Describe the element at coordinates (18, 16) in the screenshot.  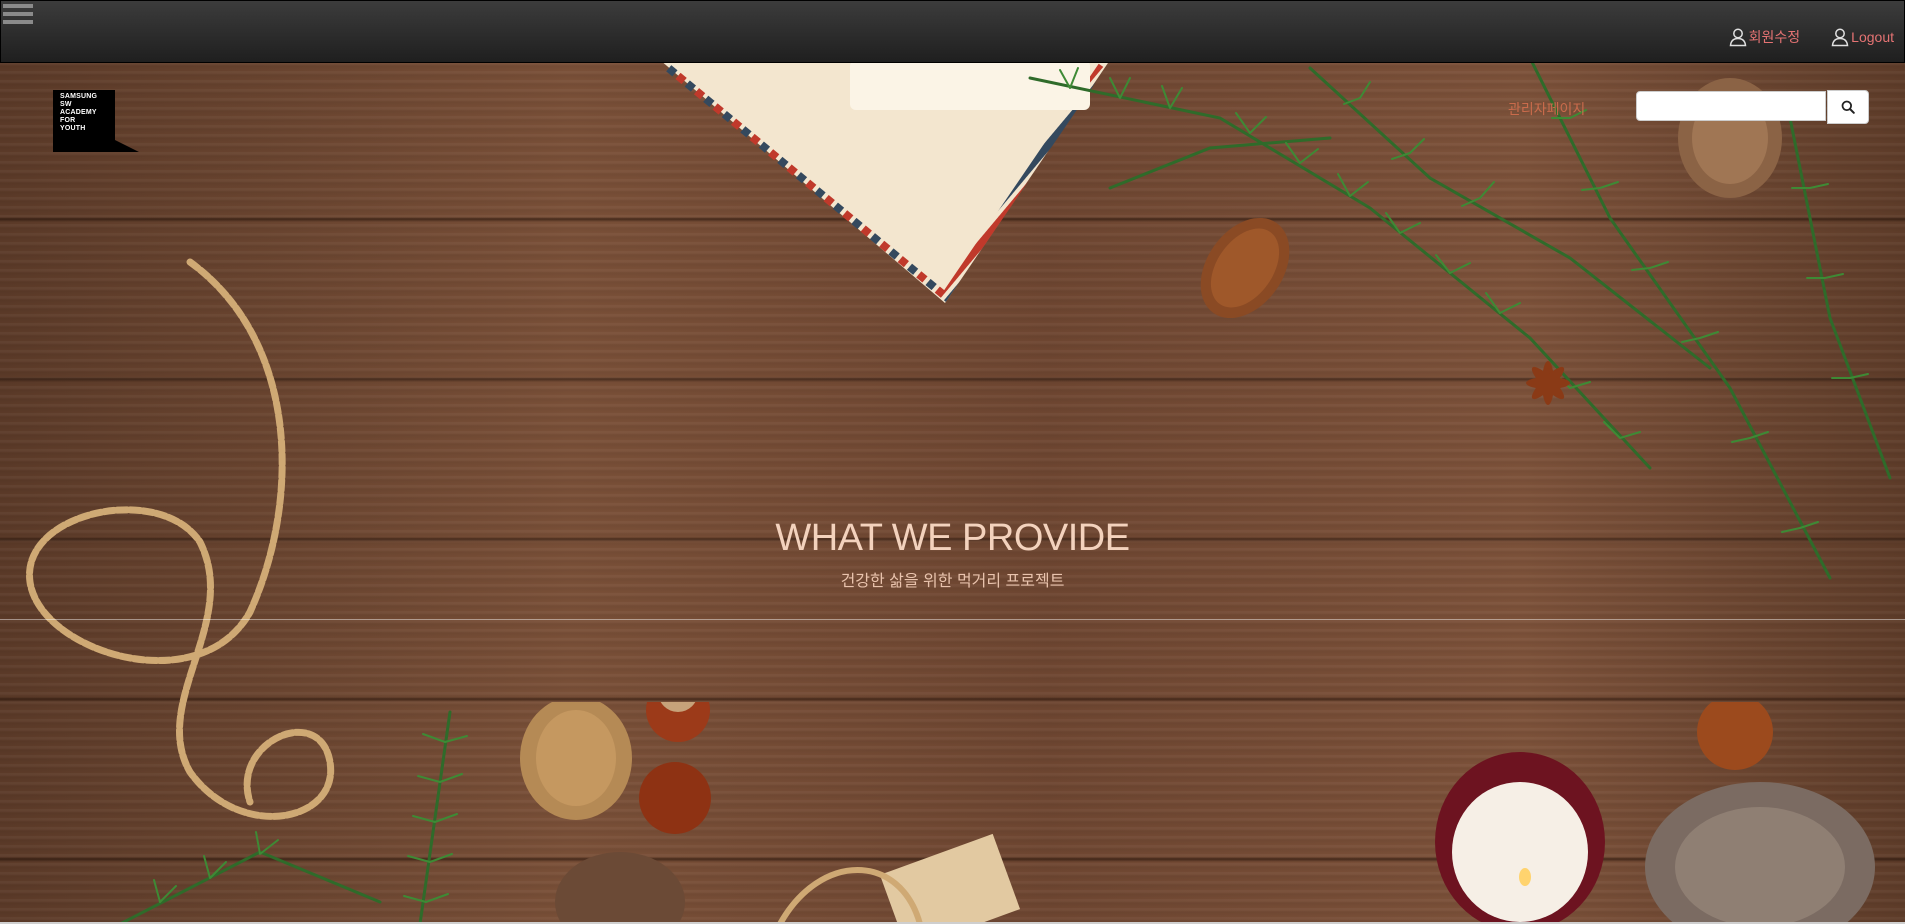
I see `hamburger-icon` at that location.